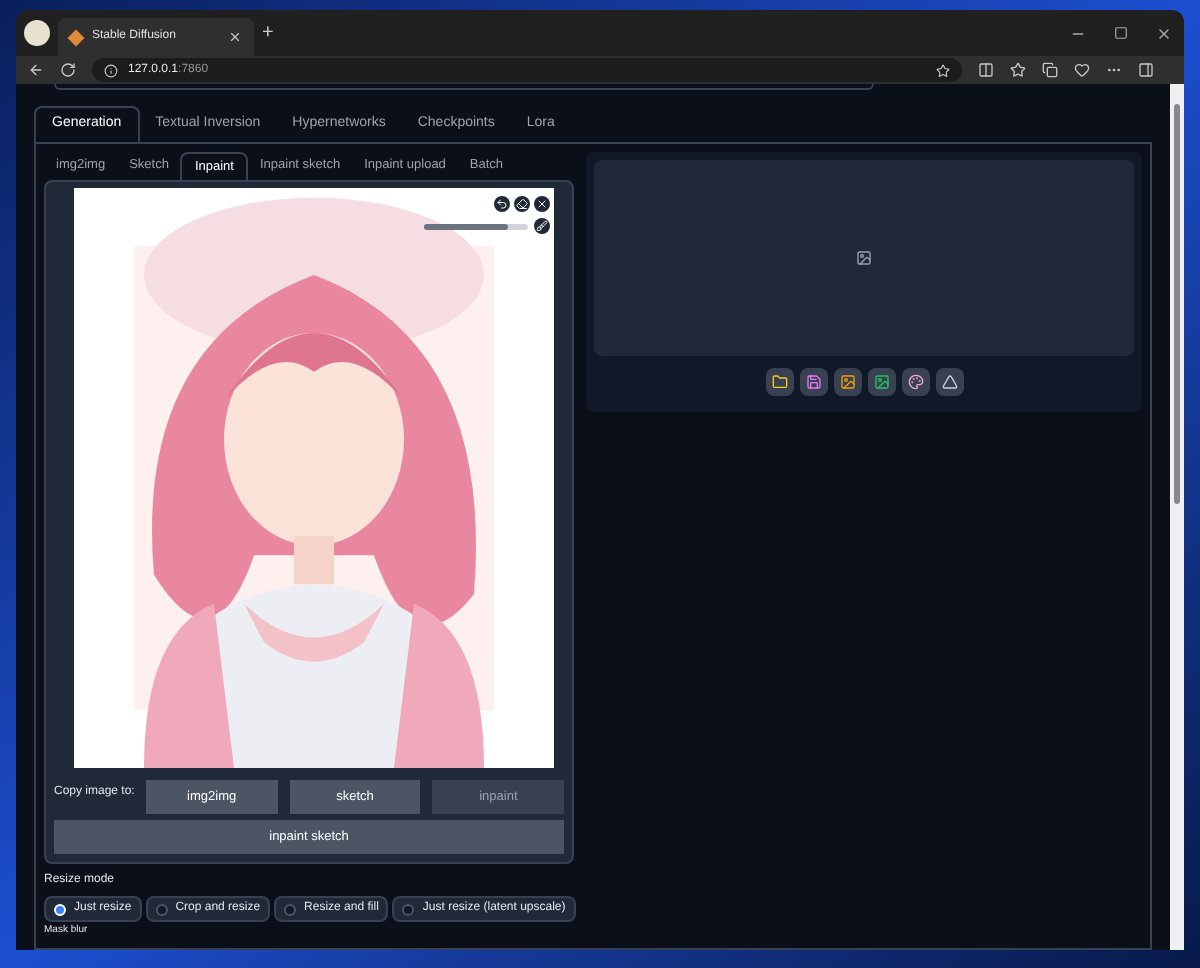 This screenshot has width=1200, height=968. Describe the element at coordinates (1177, 517) in the screenshot. I see `scrollbar` at that location.